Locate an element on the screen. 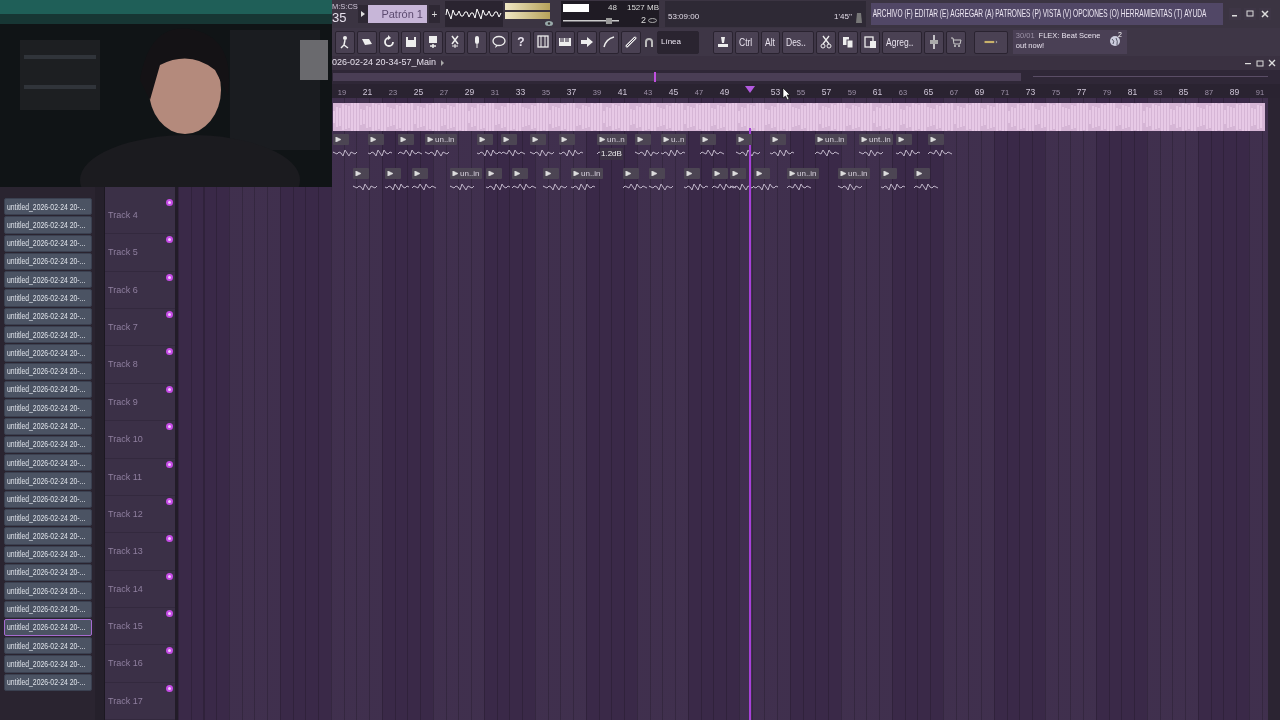 The height and width of the screenshot is (720, 1280). eye-icon is located at coordinates (549, 23).